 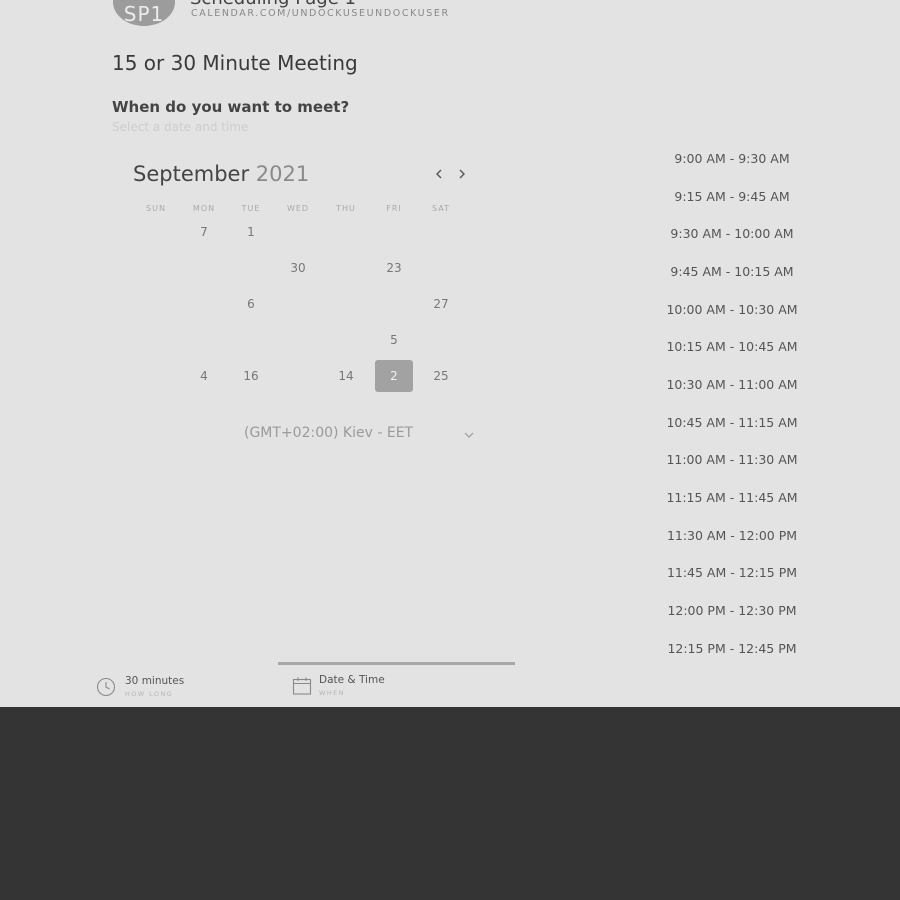 I want to click on timezone-select: (GMT+02:00) Kiev - EET, so click(x=328, y=433).